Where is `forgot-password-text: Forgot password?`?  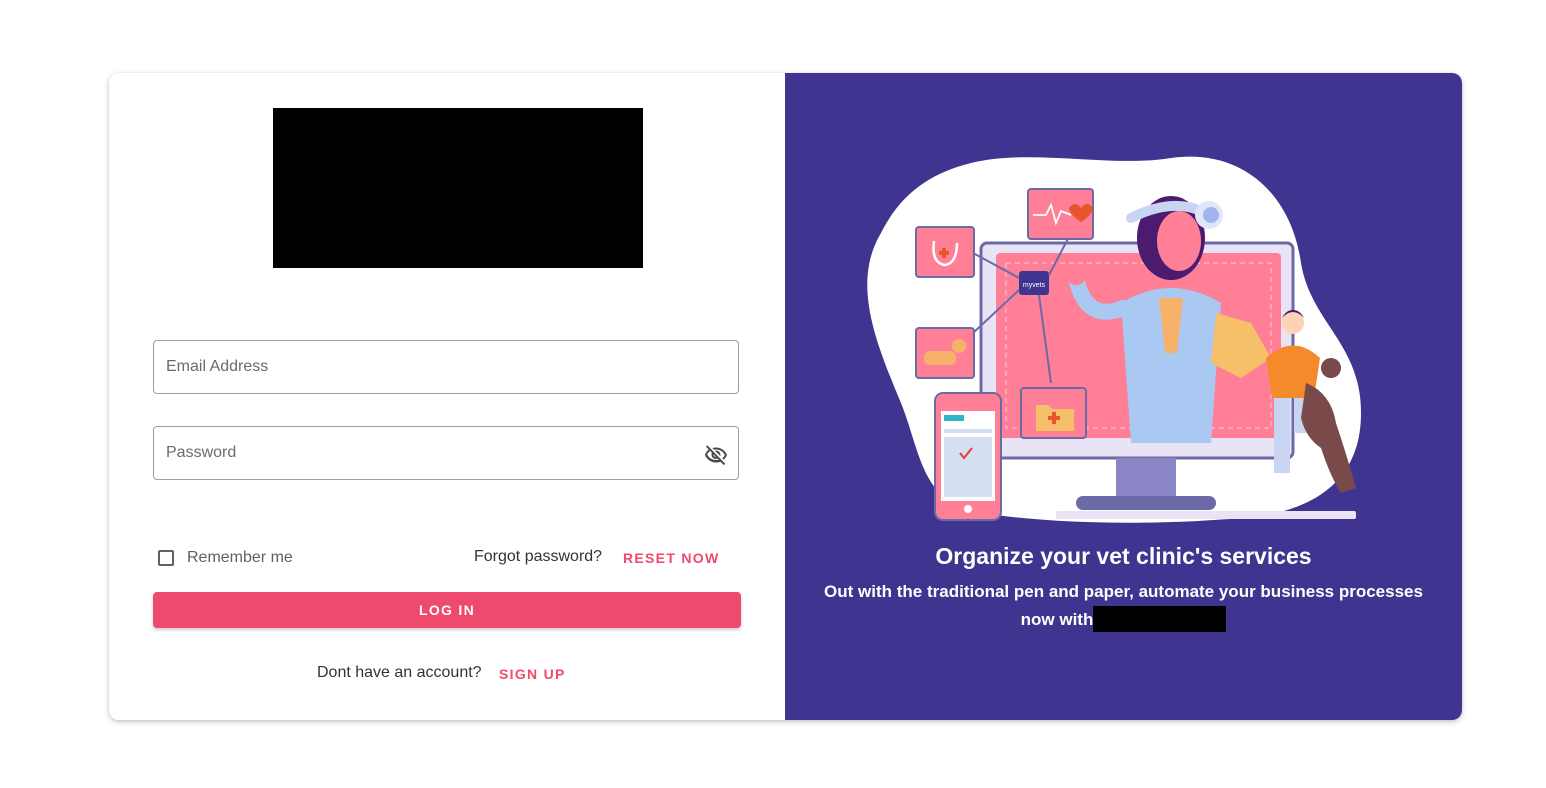
forgot-password-text: Forgot password? is located at coordinates (538, 556).